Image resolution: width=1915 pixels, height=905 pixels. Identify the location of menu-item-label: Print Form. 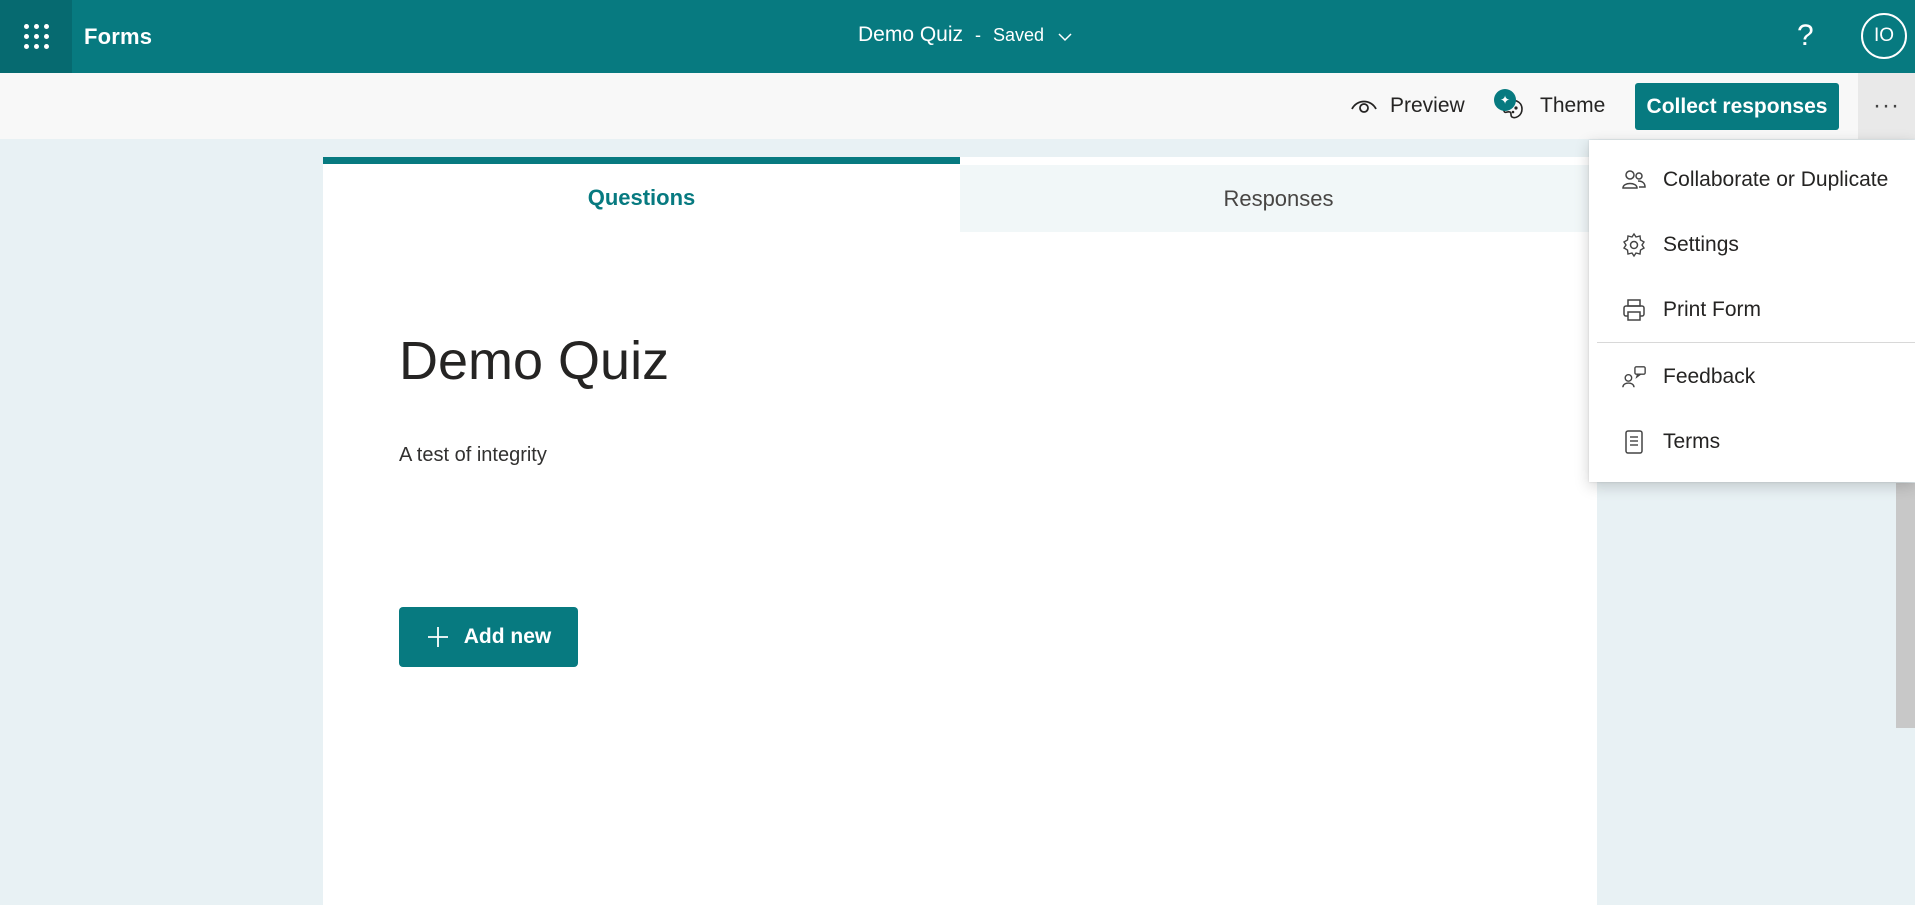
(1712, 309).